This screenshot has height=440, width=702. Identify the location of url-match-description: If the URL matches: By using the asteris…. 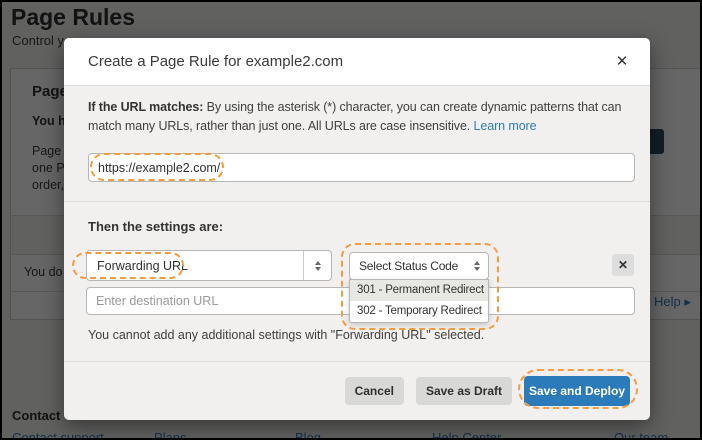
(371, 117).